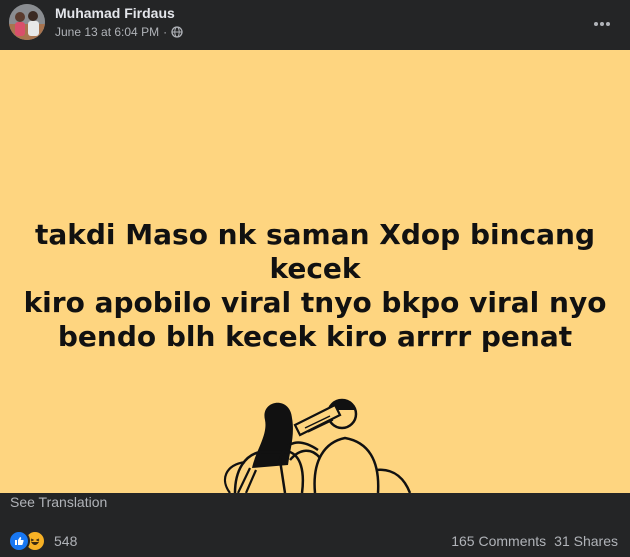 Image resolution: width=630 pixels, height=557 pixels. Describe the element at coordinates (19, 541) in the screenshot. I see `like-icon` at that location.